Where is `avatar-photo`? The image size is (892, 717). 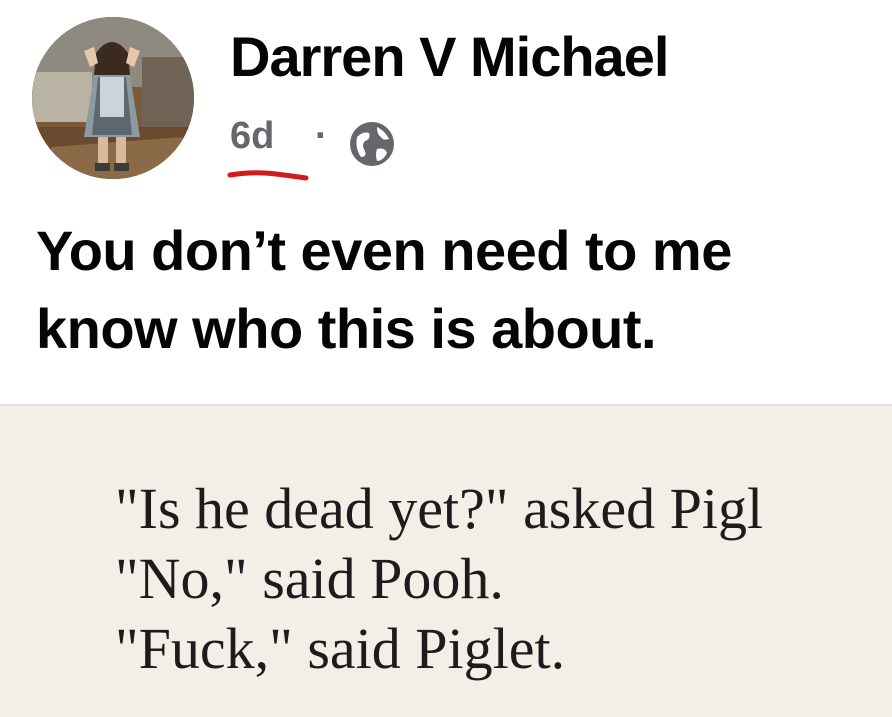 avatar-photo is located at coordinates (113, 98).